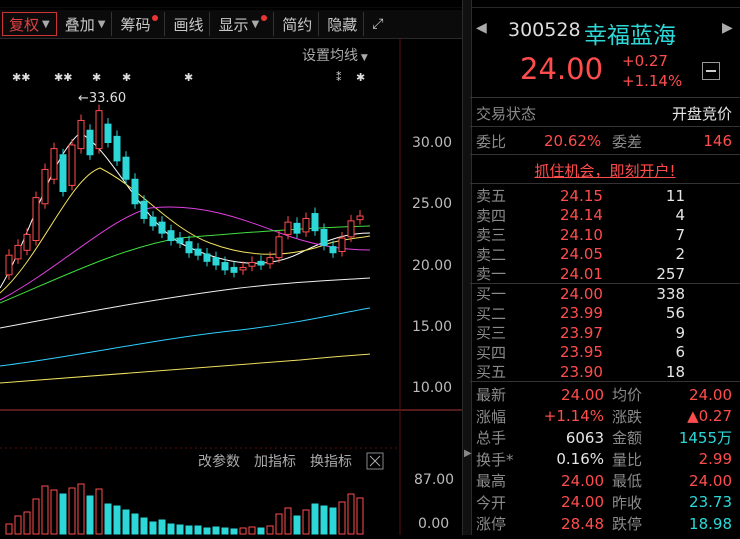  Describe the element at coordinates (605, 352) in the screenshot. I see `bid-row: 买四 23.95 6` at that location.